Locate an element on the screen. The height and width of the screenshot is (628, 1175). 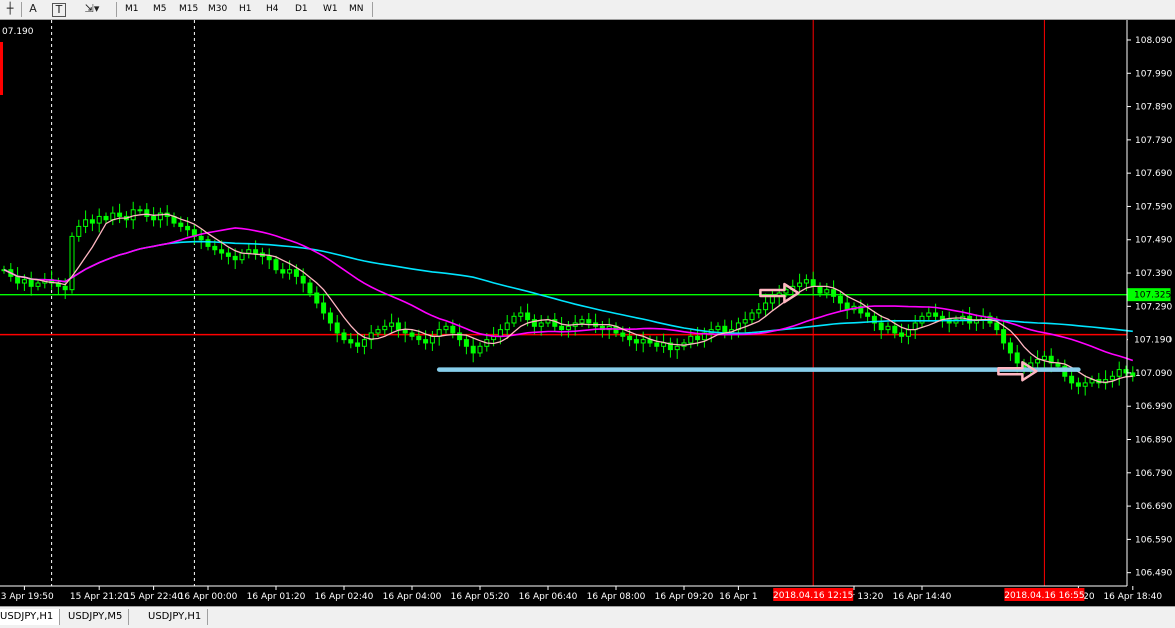
timeframe-m5: M5 is located at coordinates (160, 9).